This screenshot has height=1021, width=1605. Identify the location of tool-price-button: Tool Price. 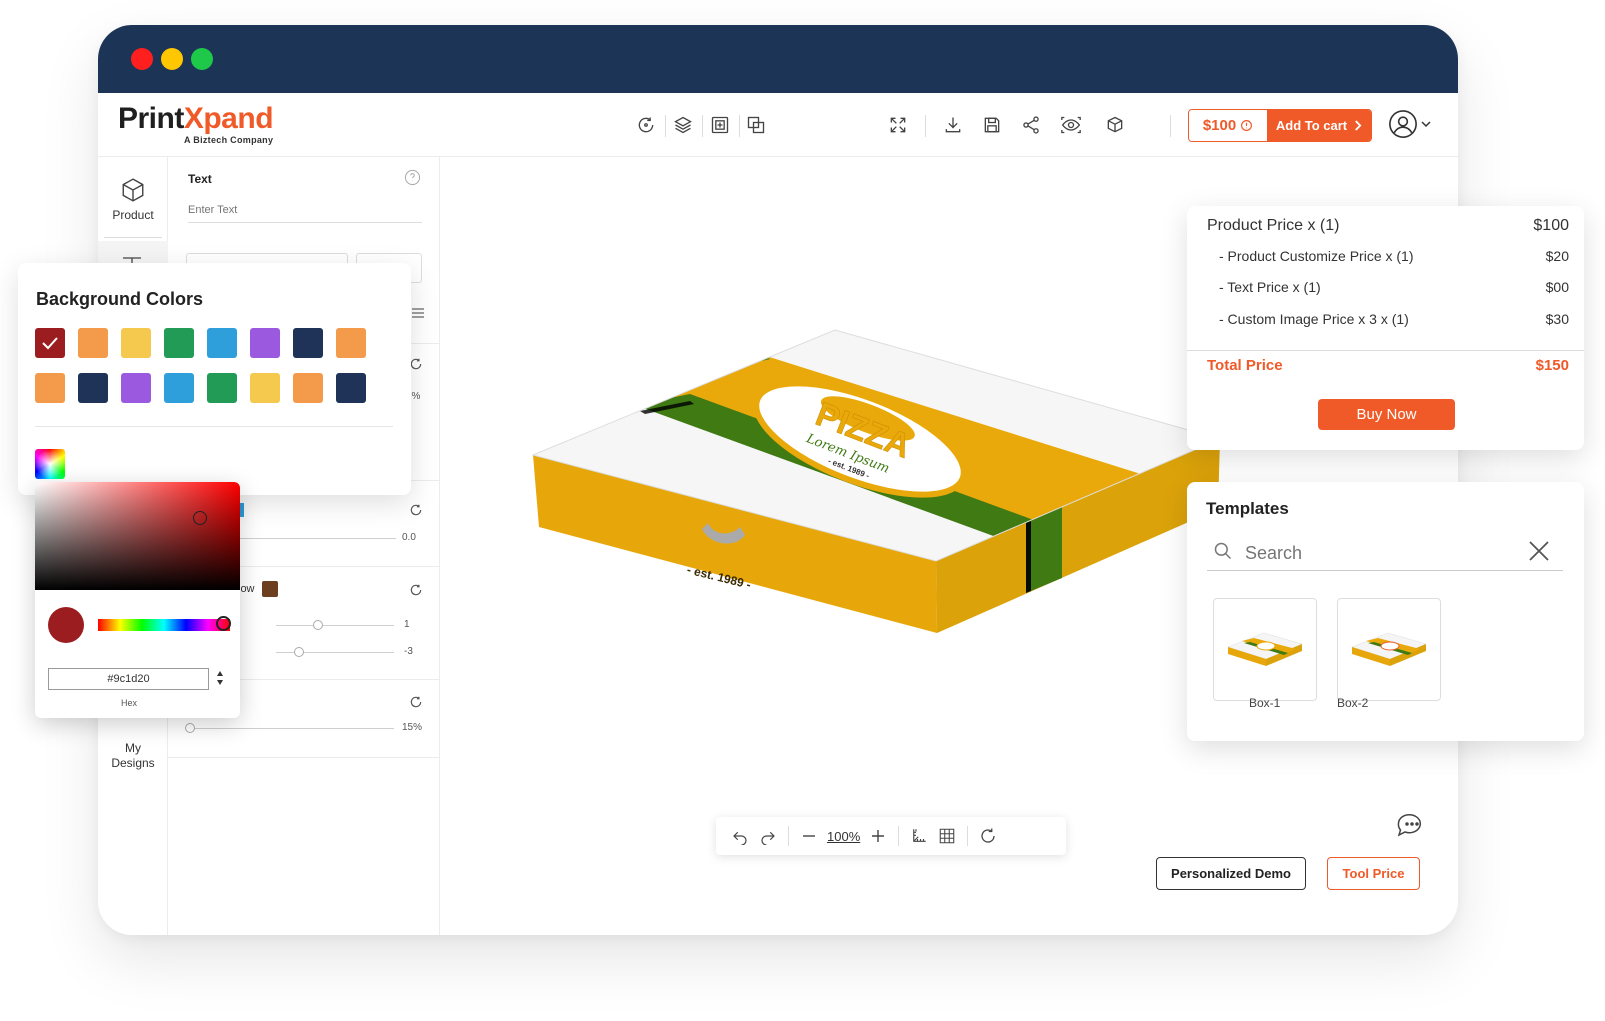
(1373, 873).